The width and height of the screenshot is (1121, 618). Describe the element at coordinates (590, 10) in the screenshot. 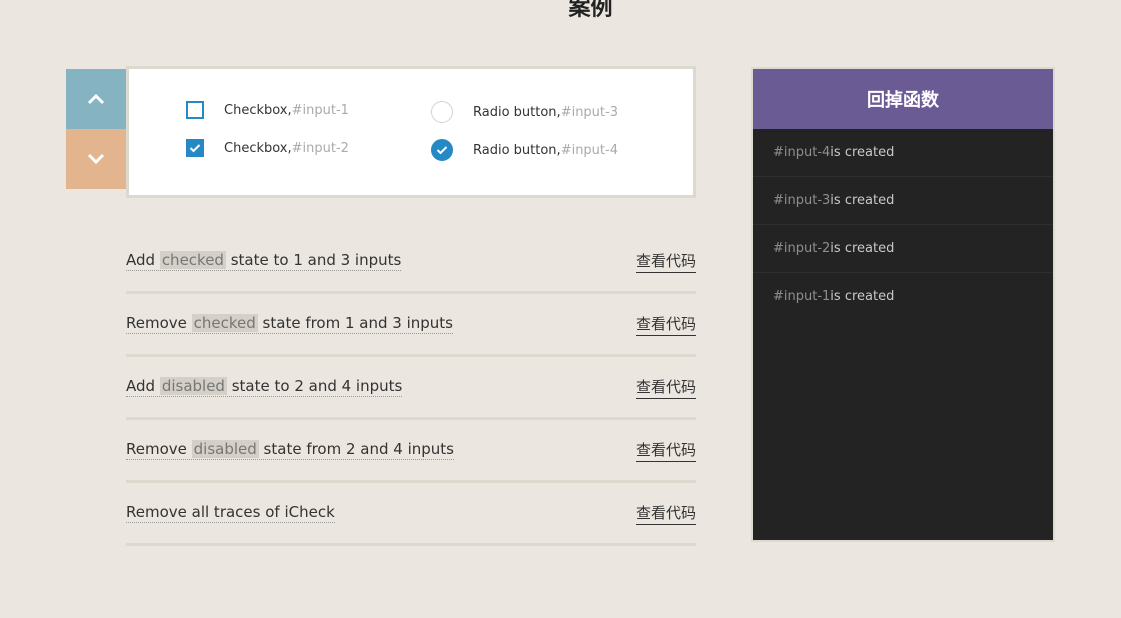

I see `page-title: 案例` at that location.